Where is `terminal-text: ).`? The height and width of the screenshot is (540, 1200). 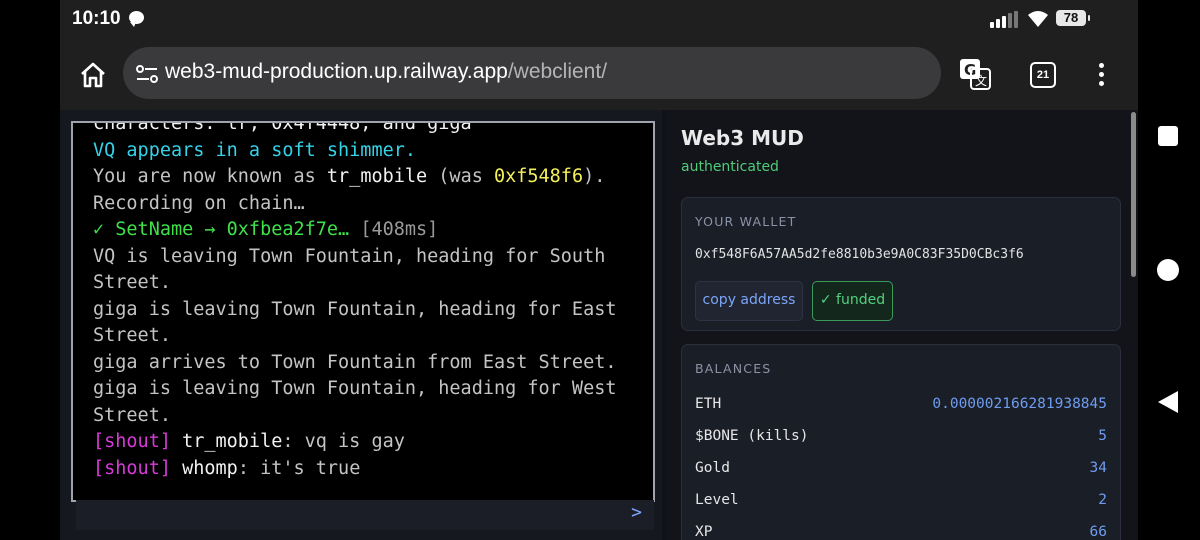
terminal-text: ). is located at coordinates (594, 176).